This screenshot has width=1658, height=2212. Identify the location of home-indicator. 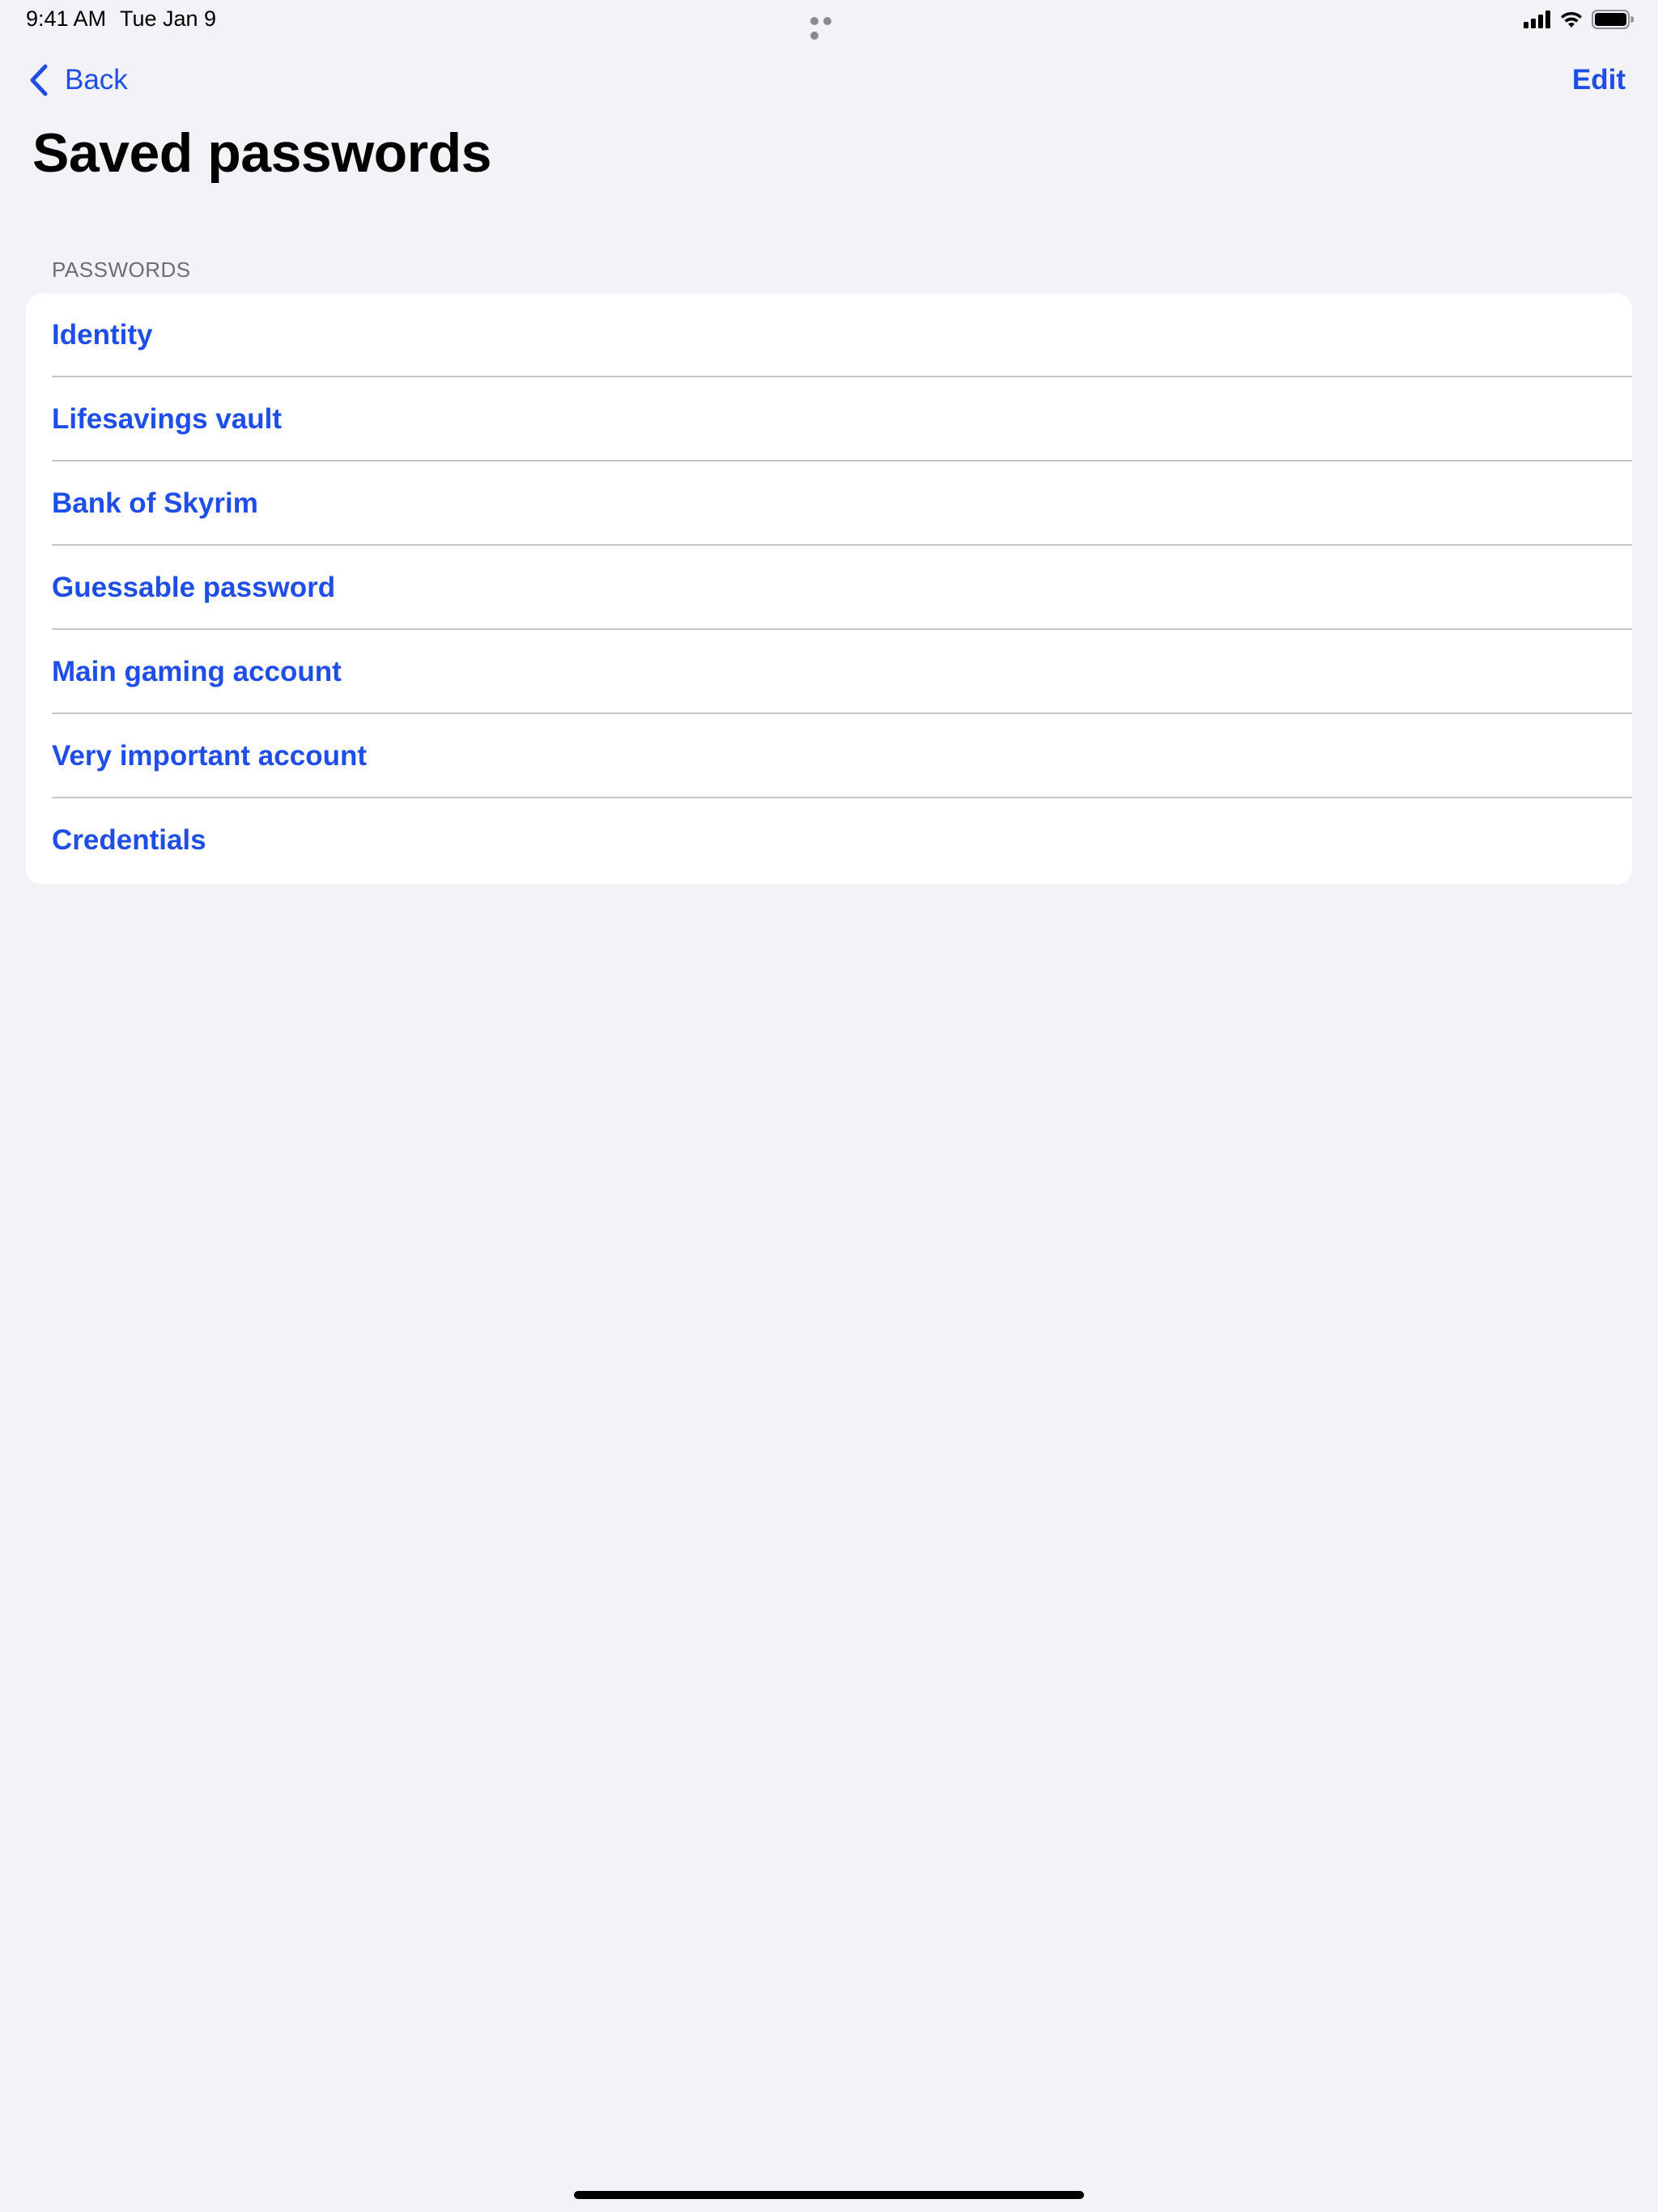
(829, 2195).